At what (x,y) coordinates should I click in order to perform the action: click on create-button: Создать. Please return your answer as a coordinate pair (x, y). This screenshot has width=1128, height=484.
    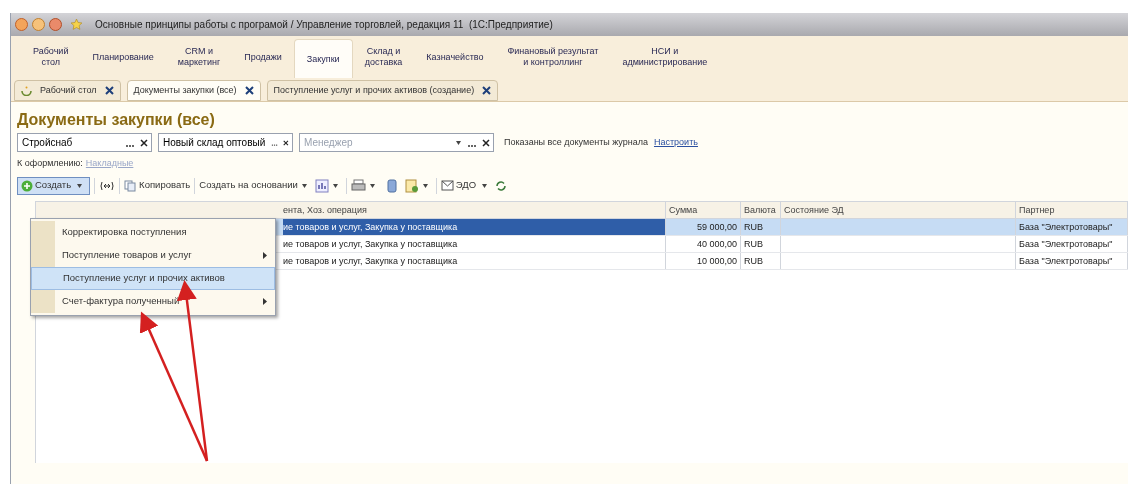
    Looking at the image, I should click on (54, 185).